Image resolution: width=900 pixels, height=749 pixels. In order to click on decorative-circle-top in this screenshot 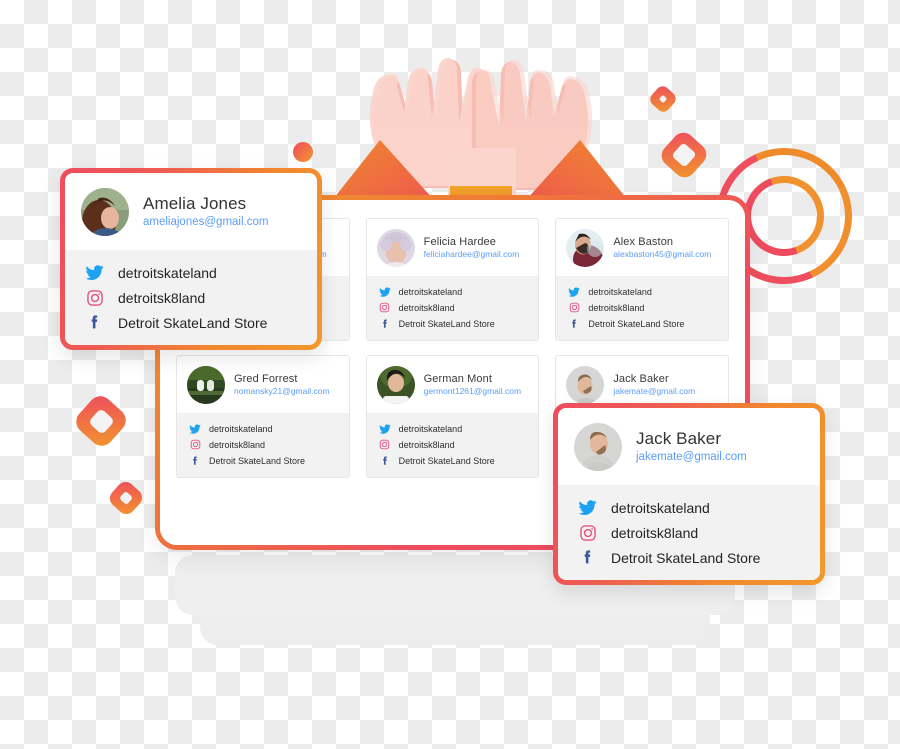, I will do `click(303, 152)`.